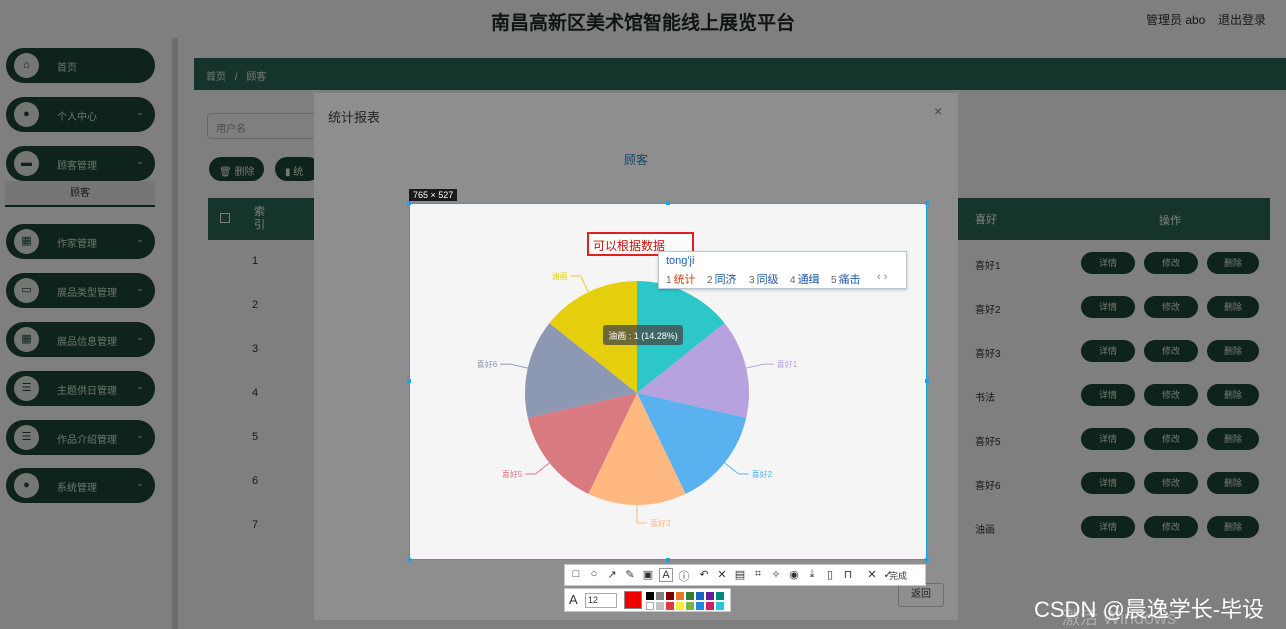  Describe the element at coordinates (787, 364) in the screenshot. I see `pie-slice-label: 喜好1` at that location.